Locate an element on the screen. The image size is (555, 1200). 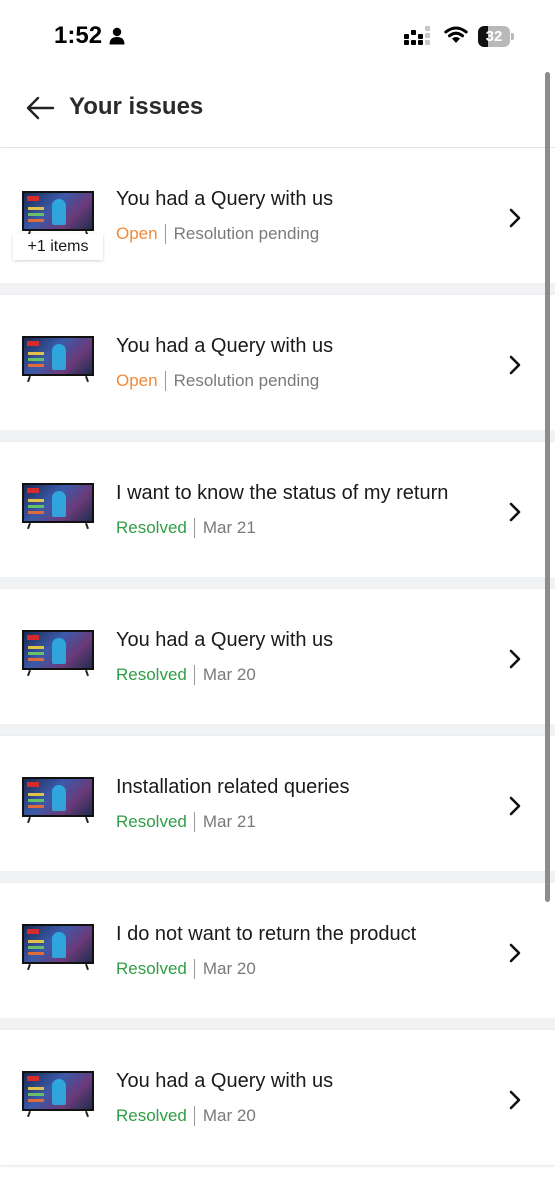
arrow-left-icon is located at coordinates (40, 108).